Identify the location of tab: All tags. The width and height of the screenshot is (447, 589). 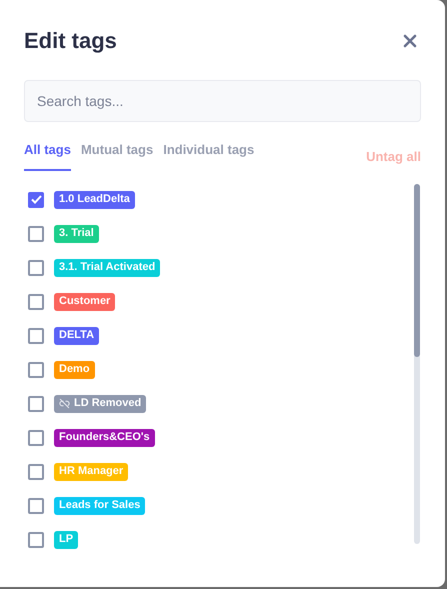
(47, 153).